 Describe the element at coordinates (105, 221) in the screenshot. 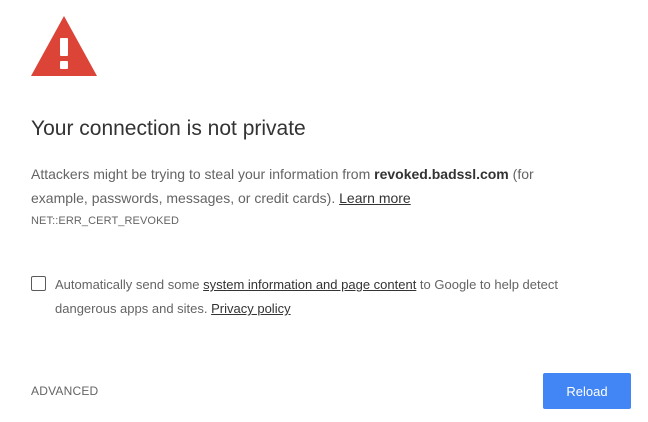

I see `error-code: NET::ERR_CERT_REVOKED` at that location.